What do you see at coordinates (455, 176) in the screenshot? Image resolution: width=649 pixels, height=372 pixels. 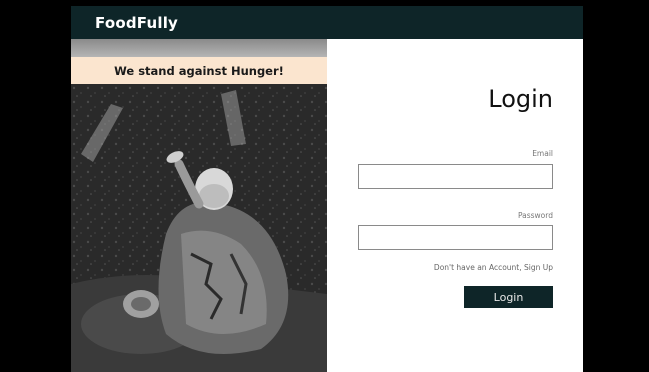 I see `email-field` at bounding box center [455, 176].